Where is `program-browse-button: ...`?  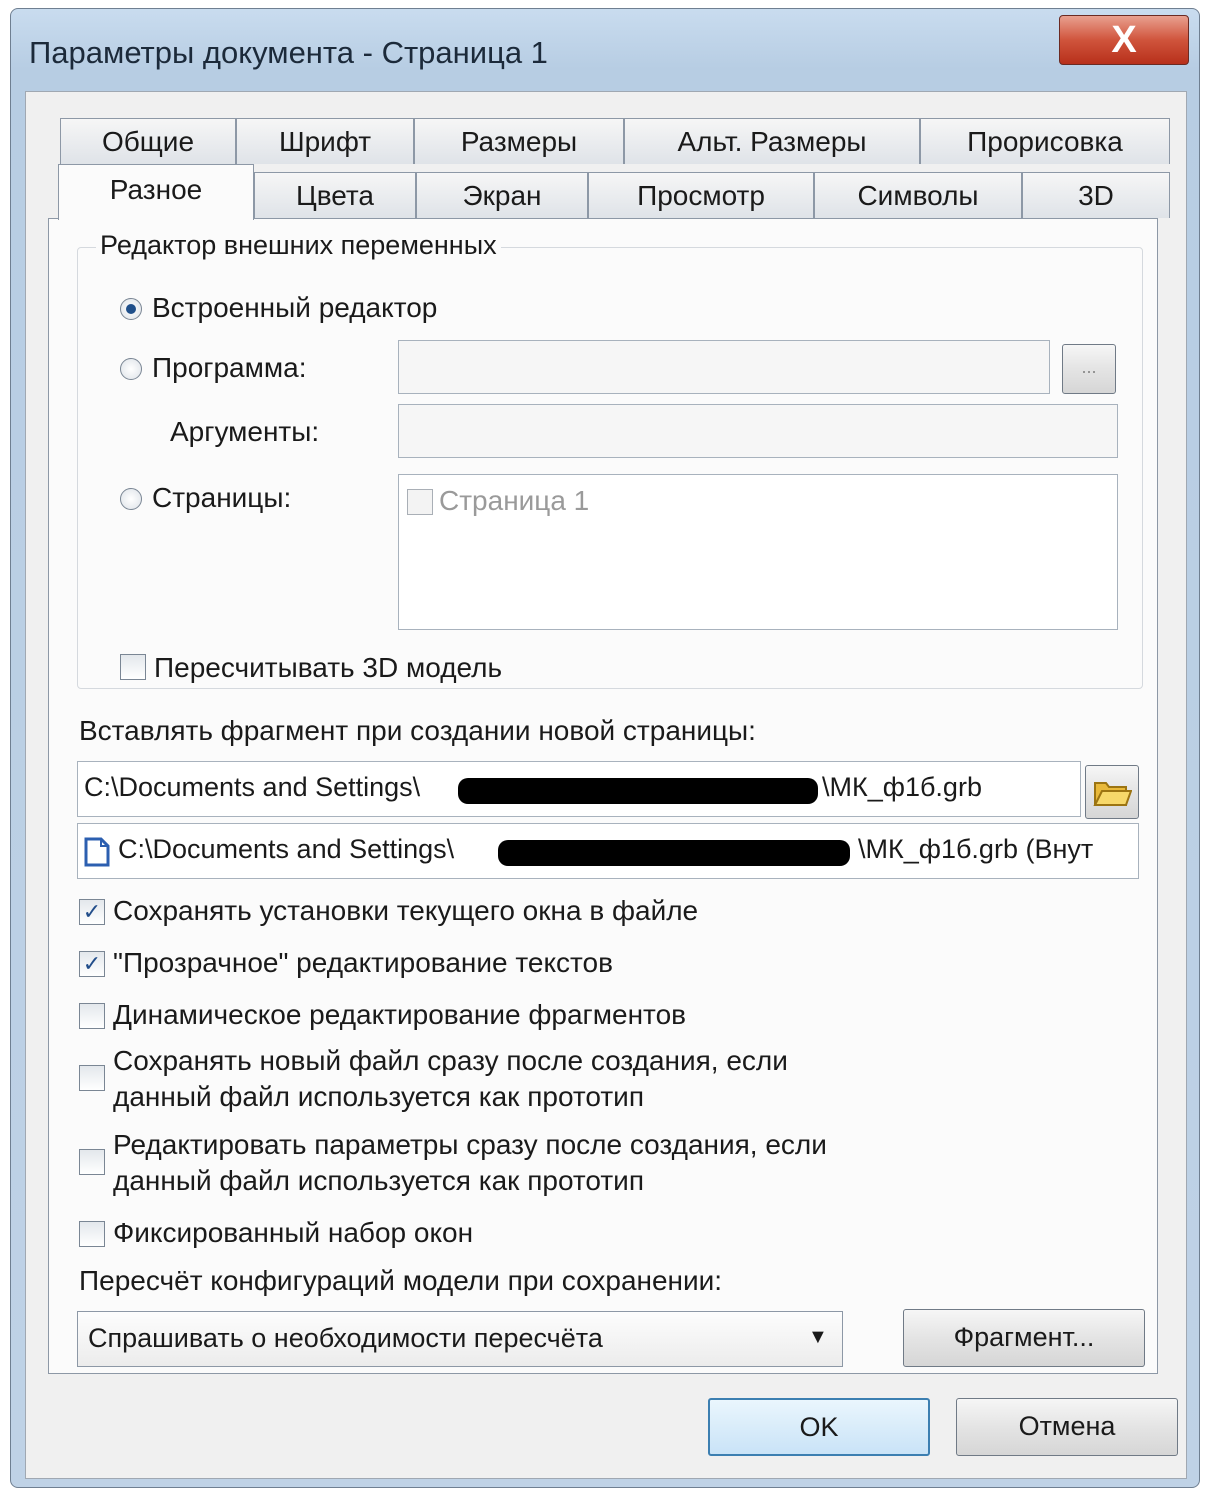 program-browse-button: ... is located at coordinates (1089, 369).